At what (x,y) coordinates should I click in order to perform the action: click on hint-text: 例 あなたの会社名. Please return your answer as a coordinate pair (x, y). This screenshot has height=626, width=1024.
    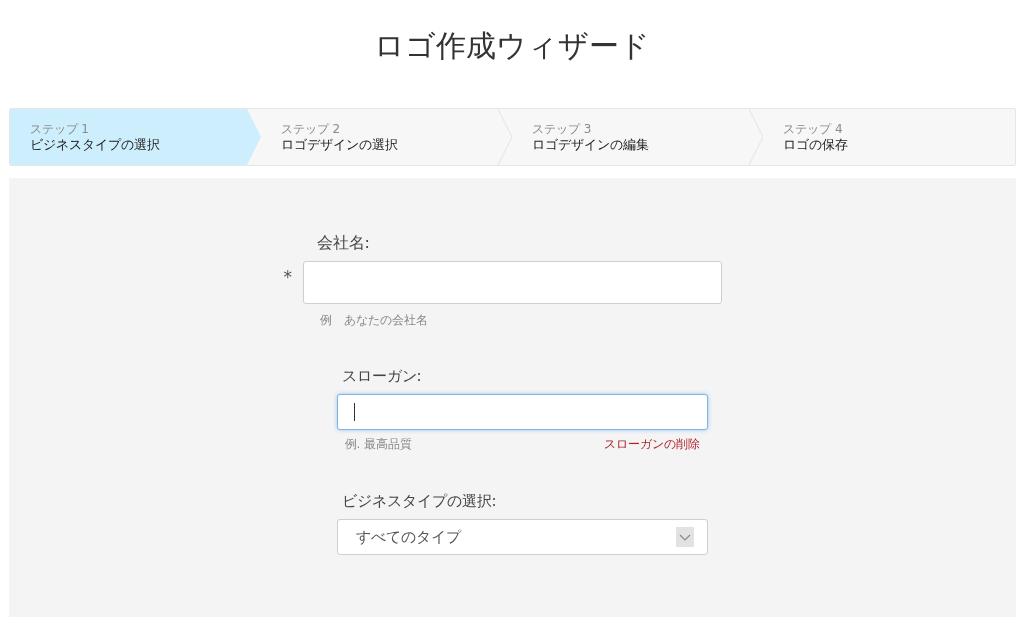
    Looking at the image, I should click on (374, 320).